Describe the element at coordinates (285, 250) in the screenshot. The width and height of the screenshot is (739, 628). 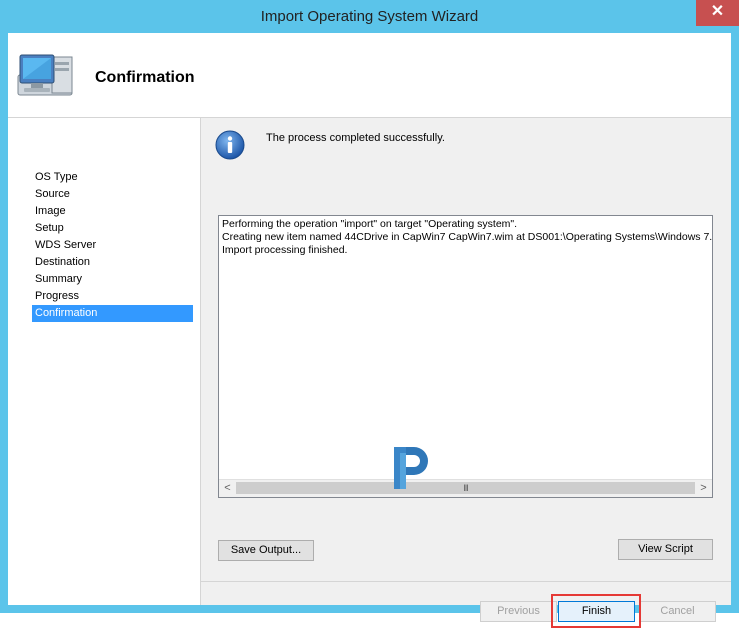
I see `output-line: Import processing finished.` at that location.